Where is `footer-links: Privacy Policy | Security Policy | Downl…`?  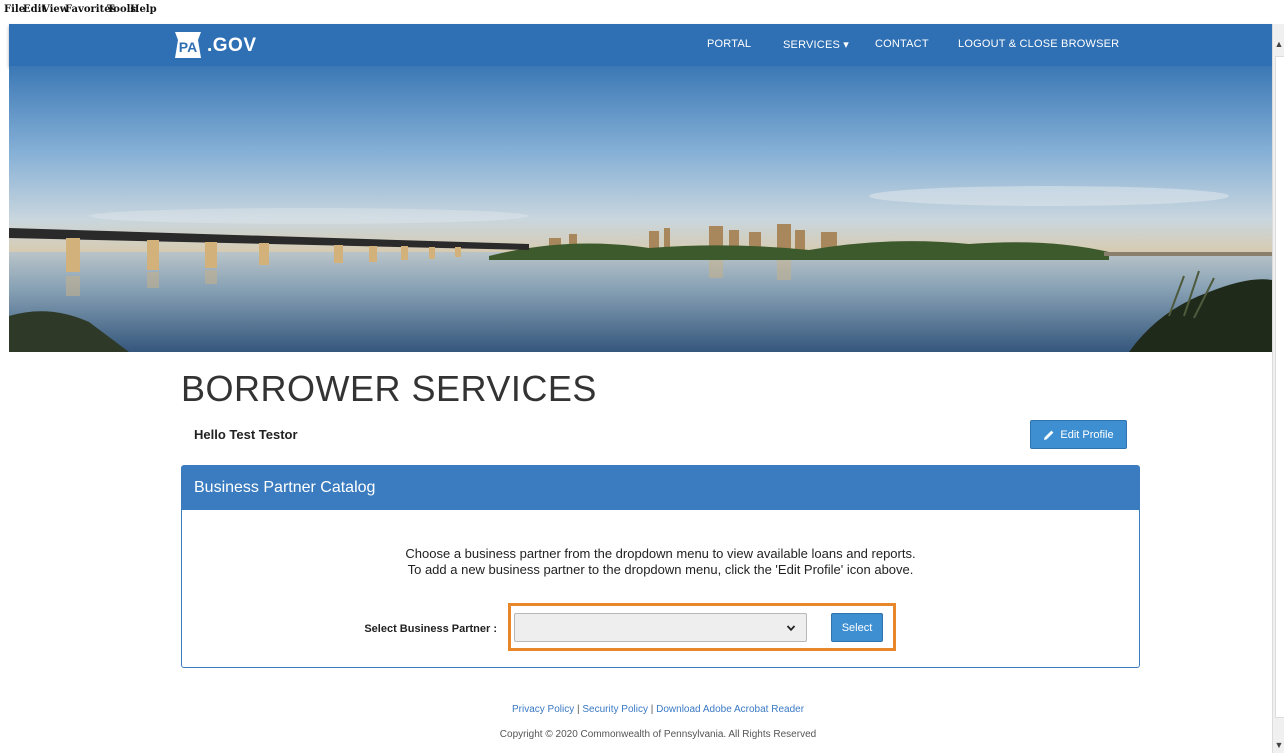 footer-links: Privacy Policy | Security Policy | Downl… is located at coordinates (642, 709).